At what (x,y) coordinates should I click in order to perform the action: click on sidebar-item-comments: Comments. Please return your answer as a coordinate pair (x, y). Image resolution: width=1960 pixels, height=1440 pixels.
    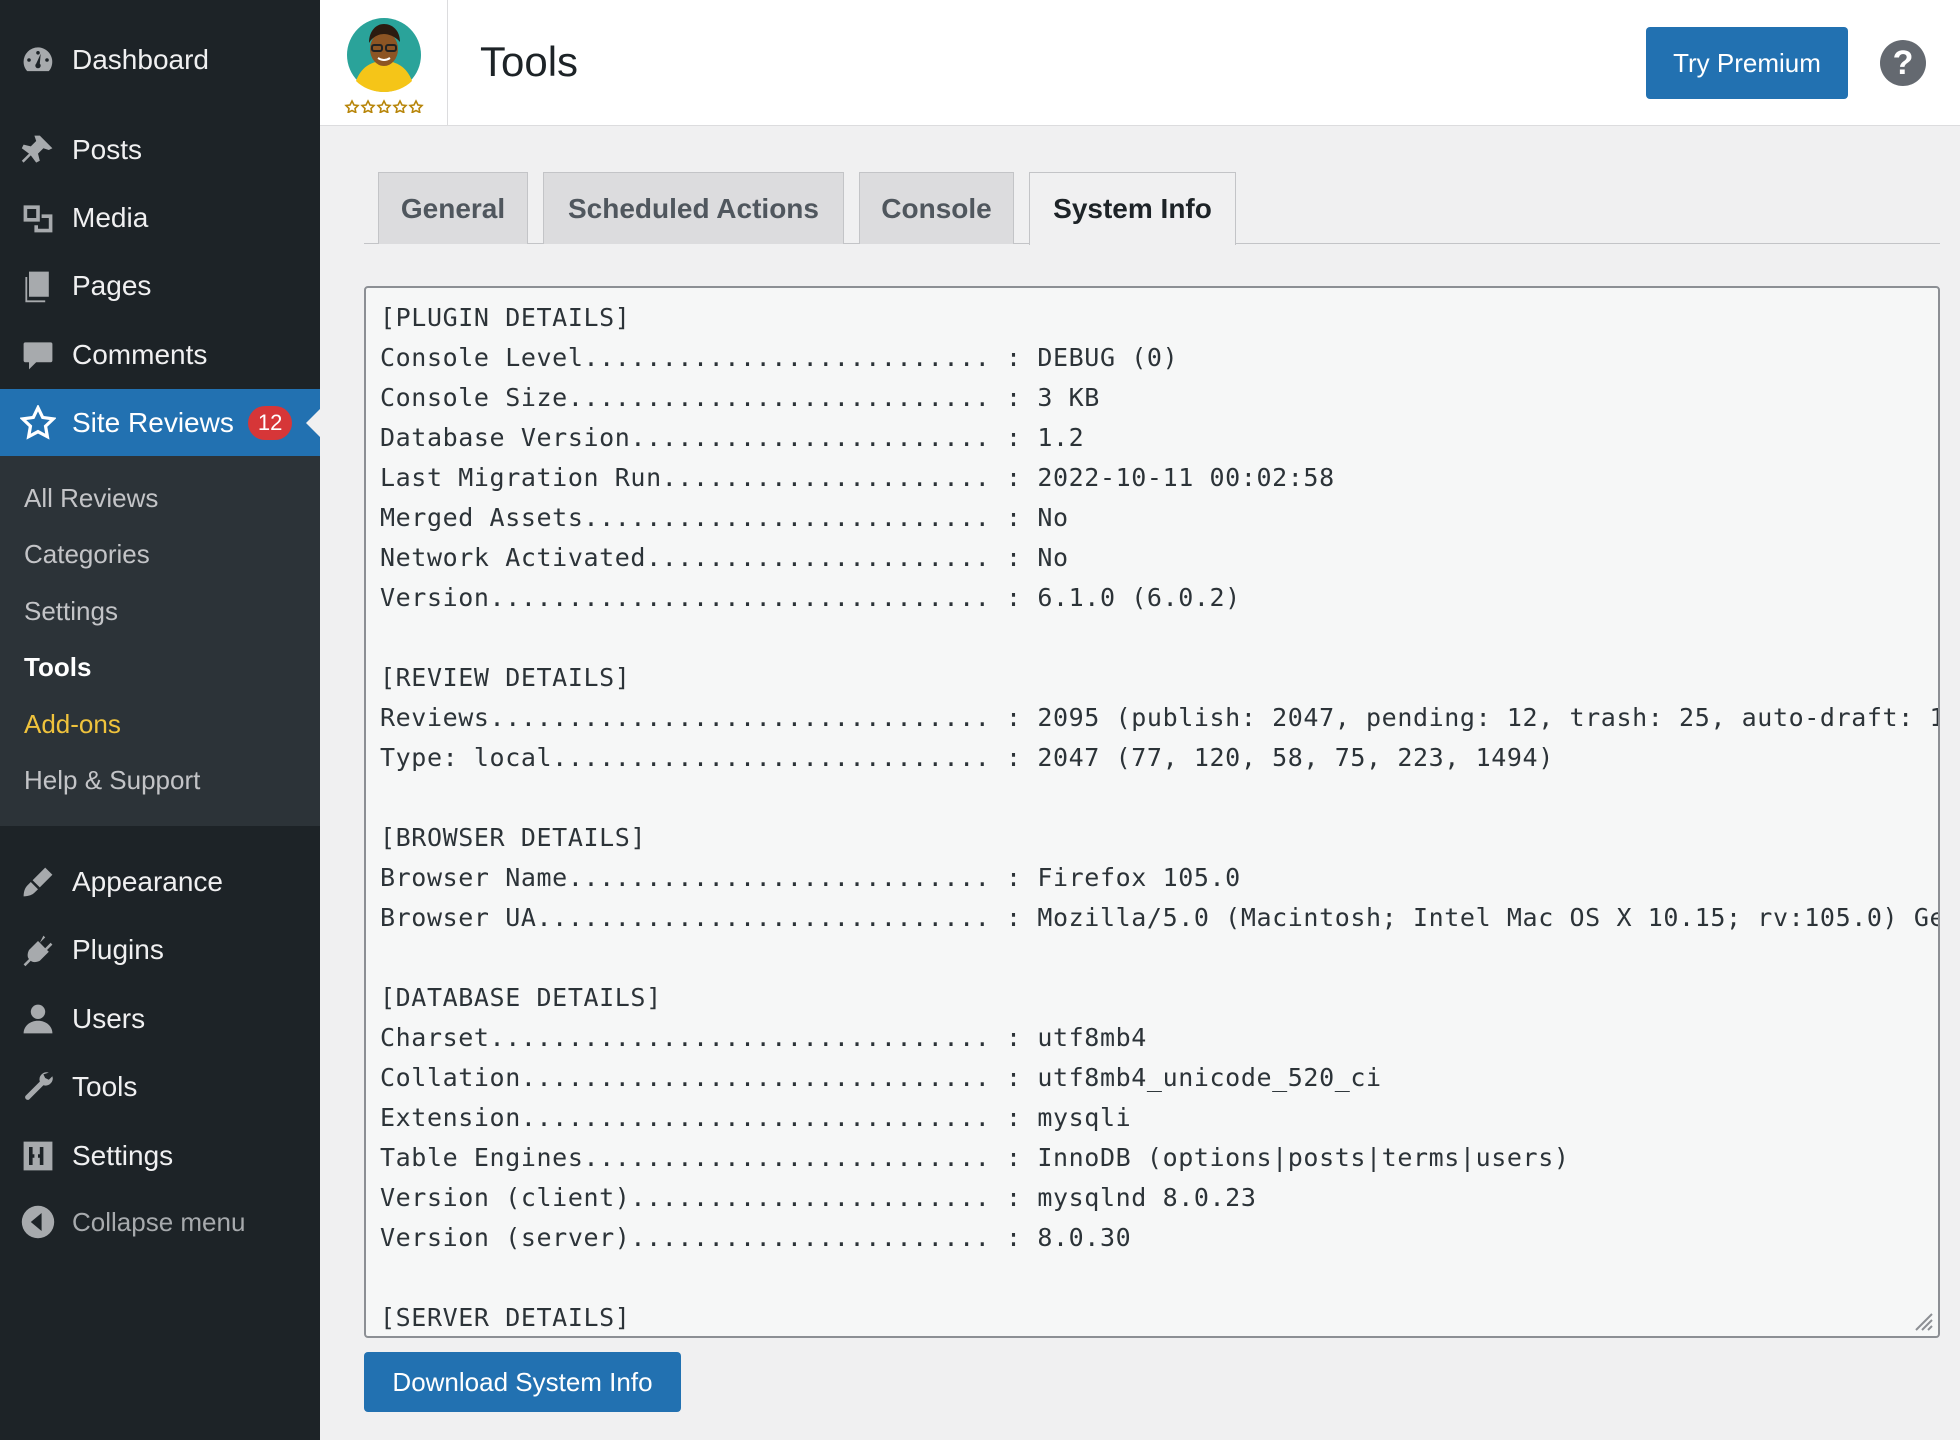
    Looking at the image, I should click on (160, 355).